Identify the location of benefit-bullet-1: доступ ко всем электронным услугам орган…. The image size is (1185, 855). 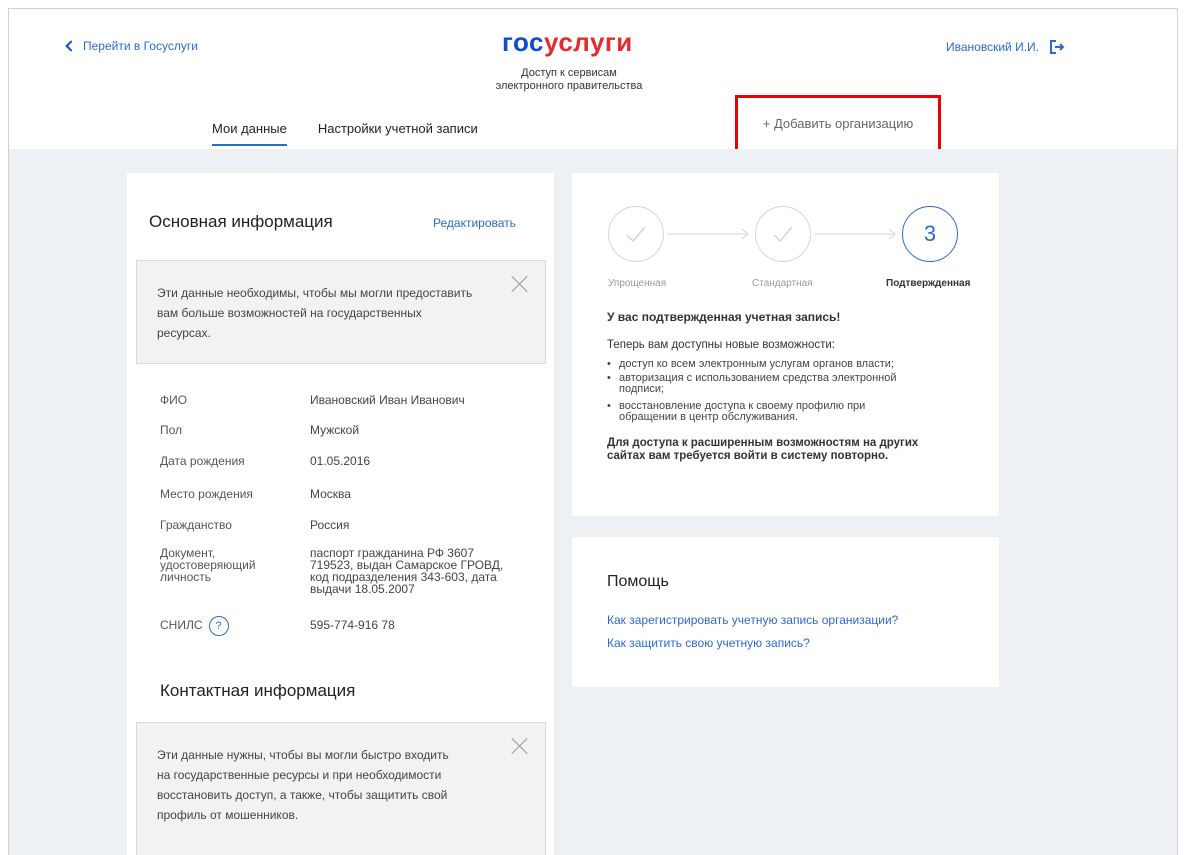
(750, 365).